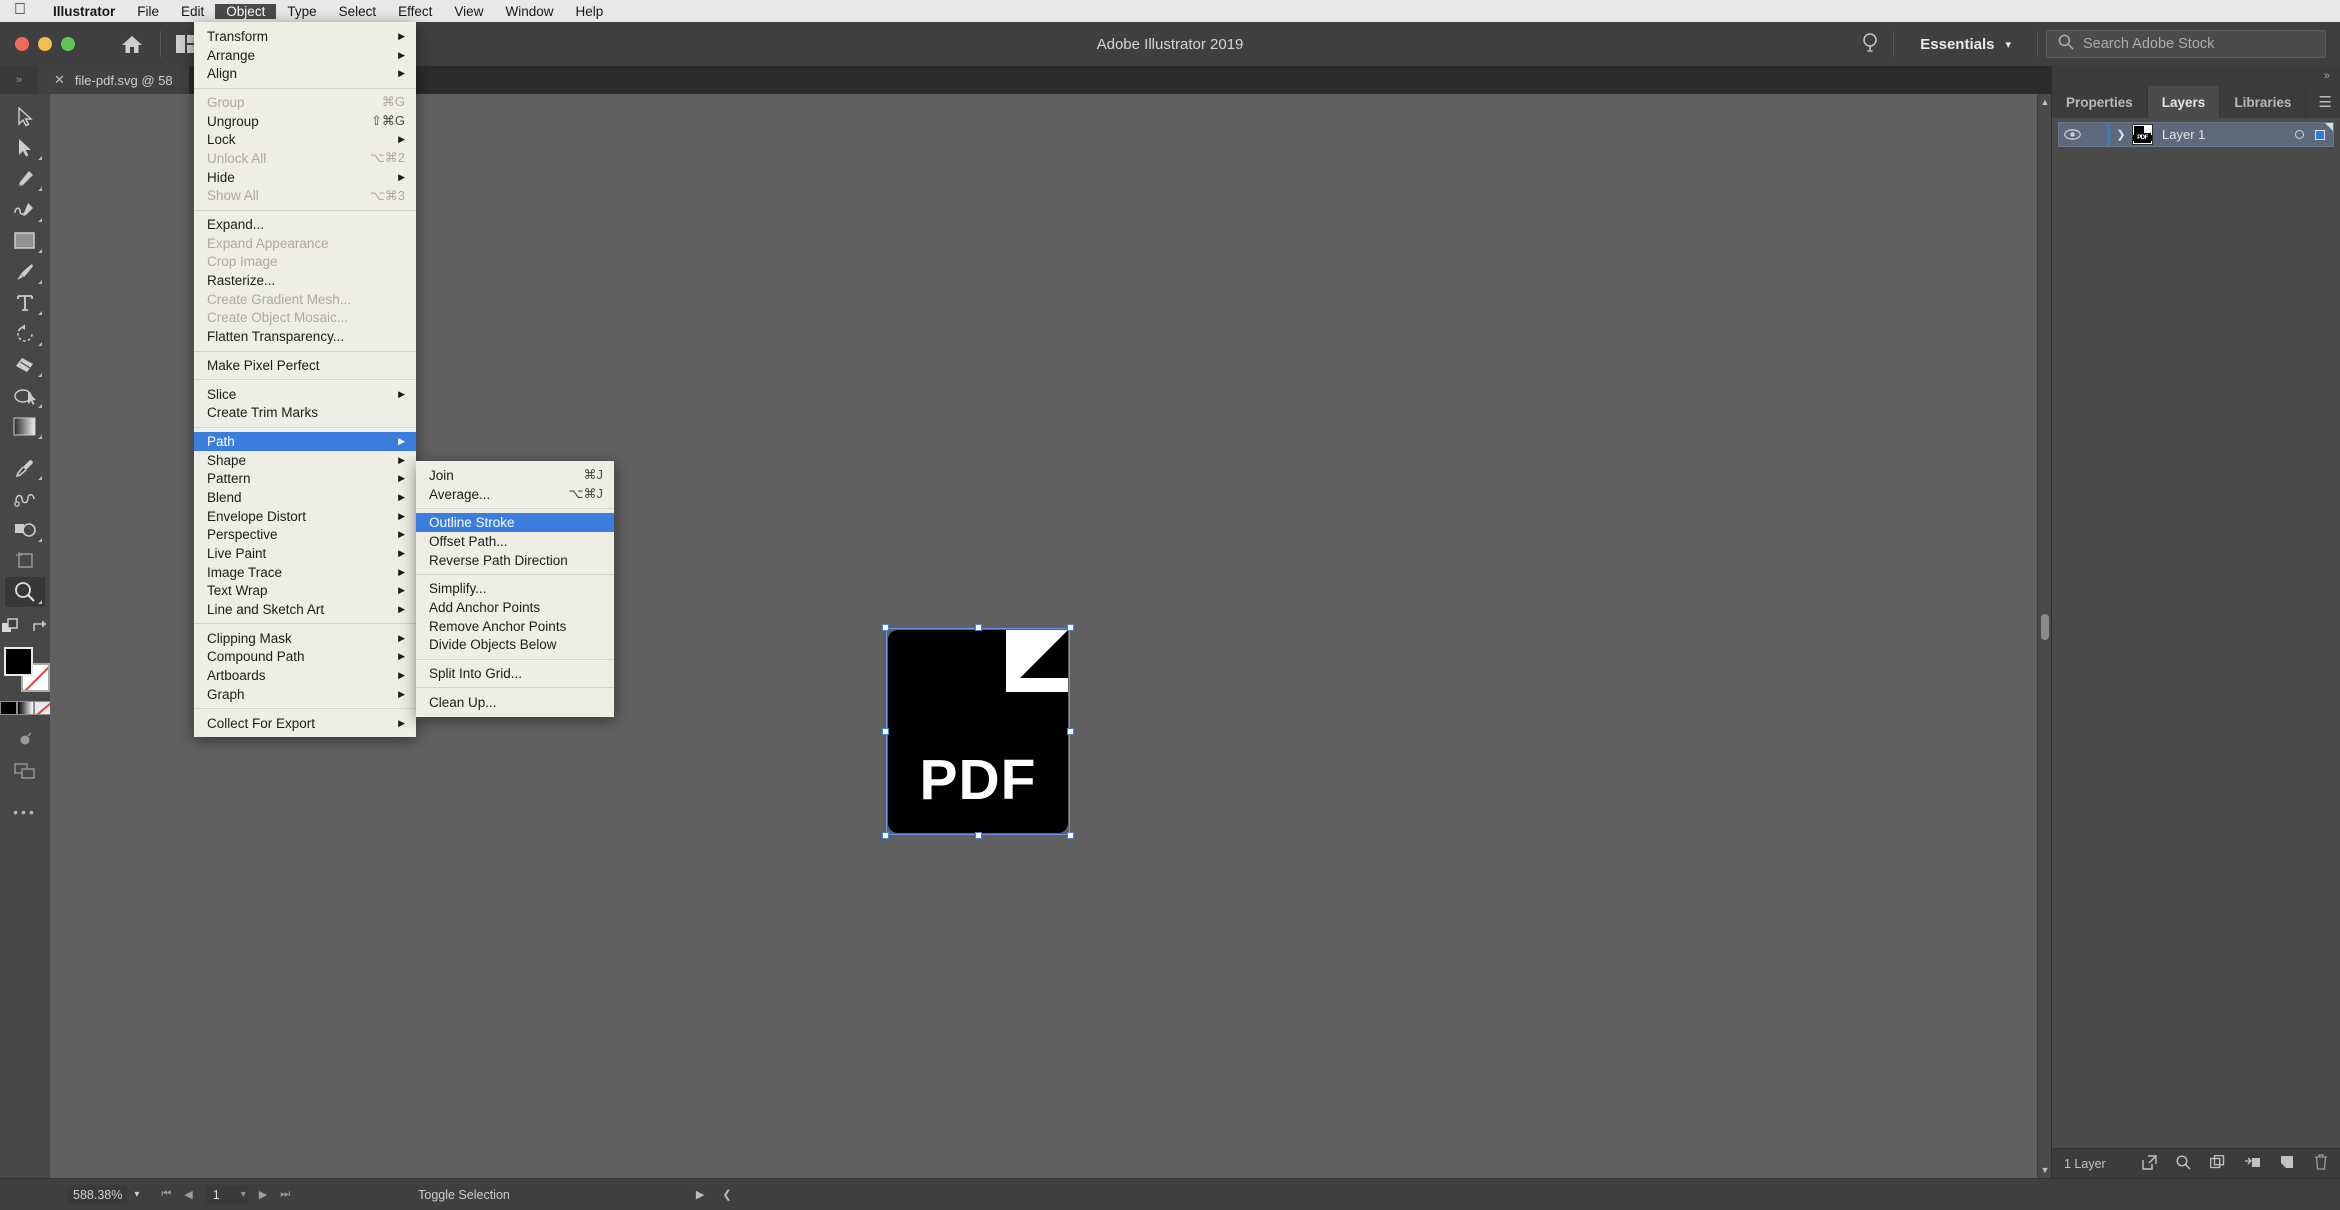 The height and width of the screenshot is (1210, 2340). Describe the element at coordinates (2263, 102) in the screenshot. I see `tab-libraries: Libraries` at that location.